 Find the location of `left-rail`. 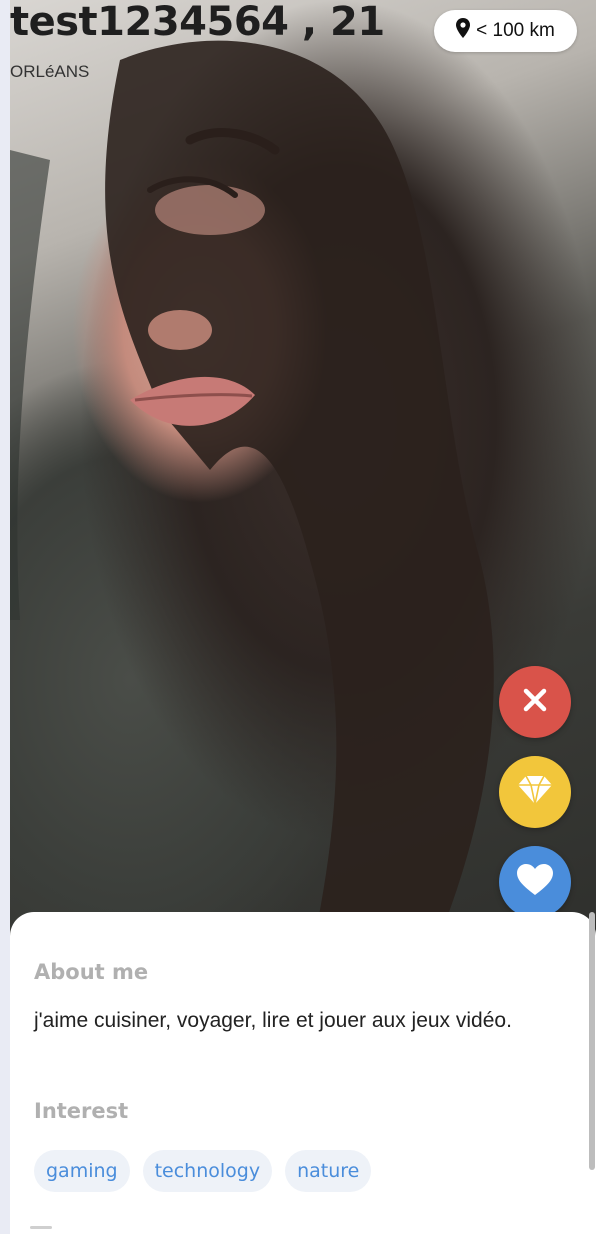

left-rail is located at coordinates (5, 617).